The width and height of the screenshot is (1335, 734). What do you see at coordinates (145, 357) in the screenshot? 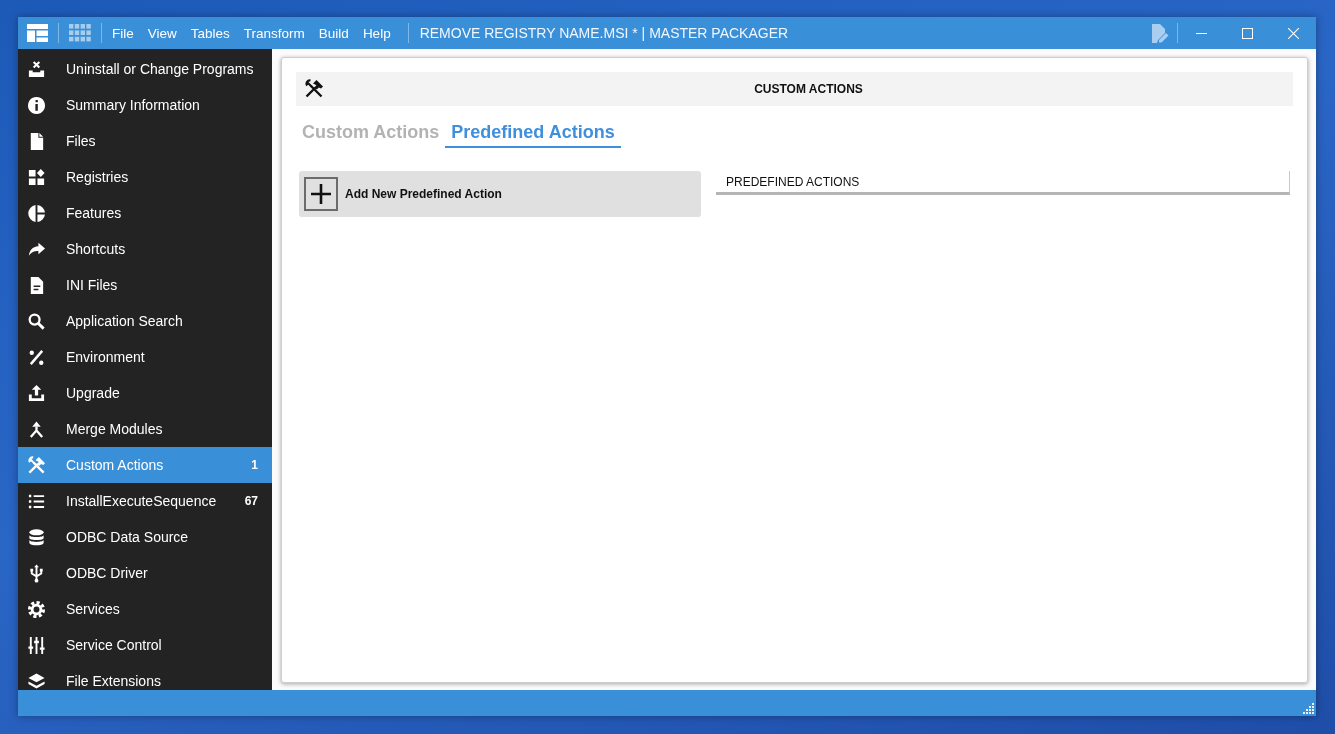
I see `sidebar-item: Environment` at bounding box center [145, 357].